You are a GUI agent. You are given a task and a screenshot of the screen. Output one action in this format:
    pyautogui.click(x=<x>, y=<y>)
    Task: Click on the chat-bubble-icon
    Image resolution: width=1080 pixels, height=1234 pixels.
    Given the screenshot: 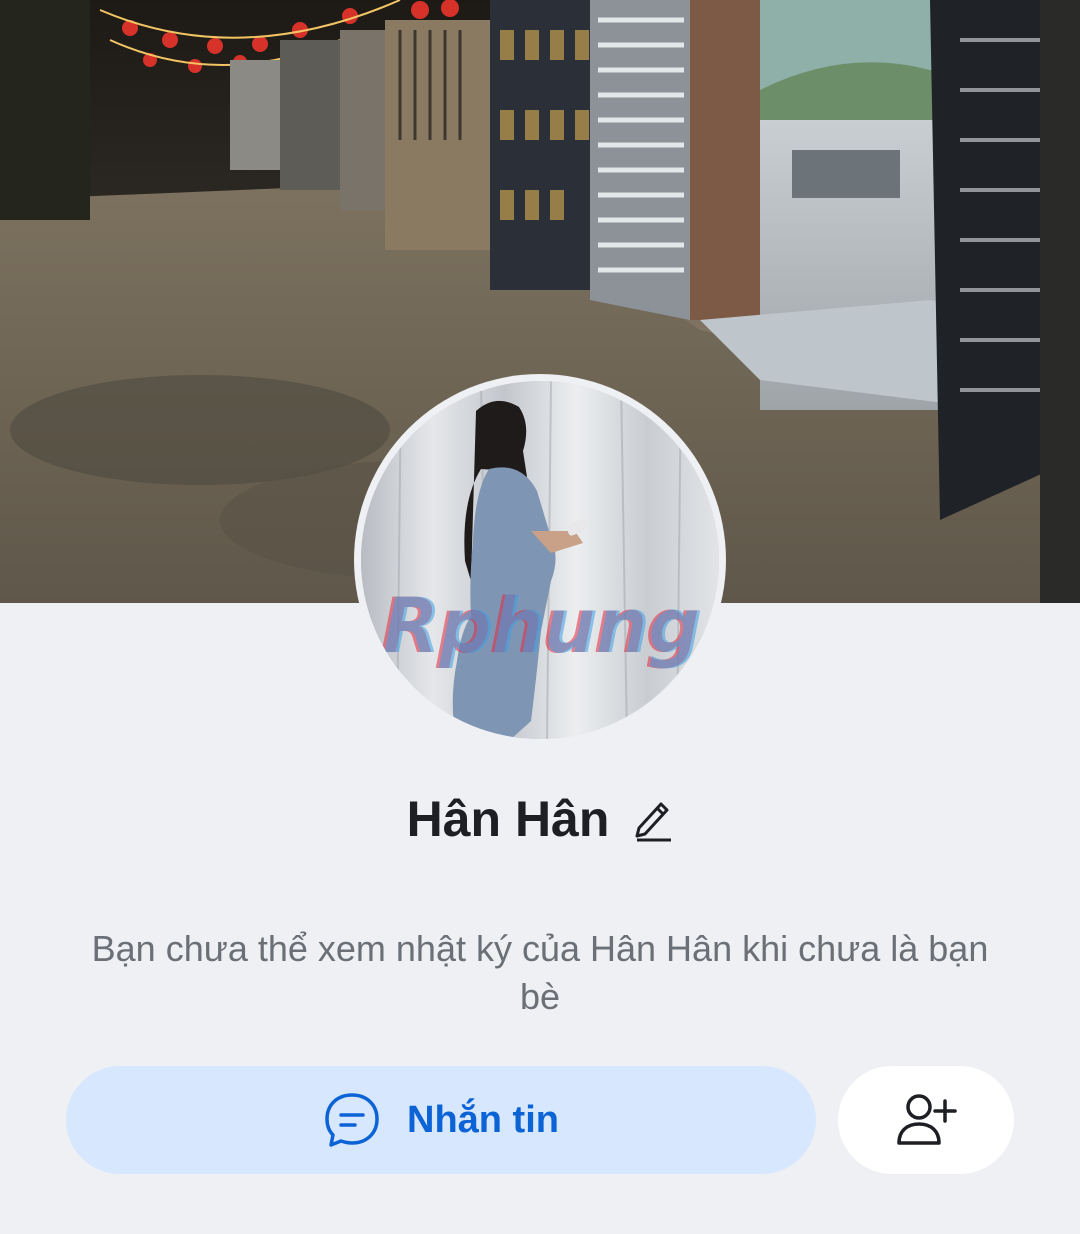 What is the action you would take?
    pyautogui.click(x=352, y=1120)
    